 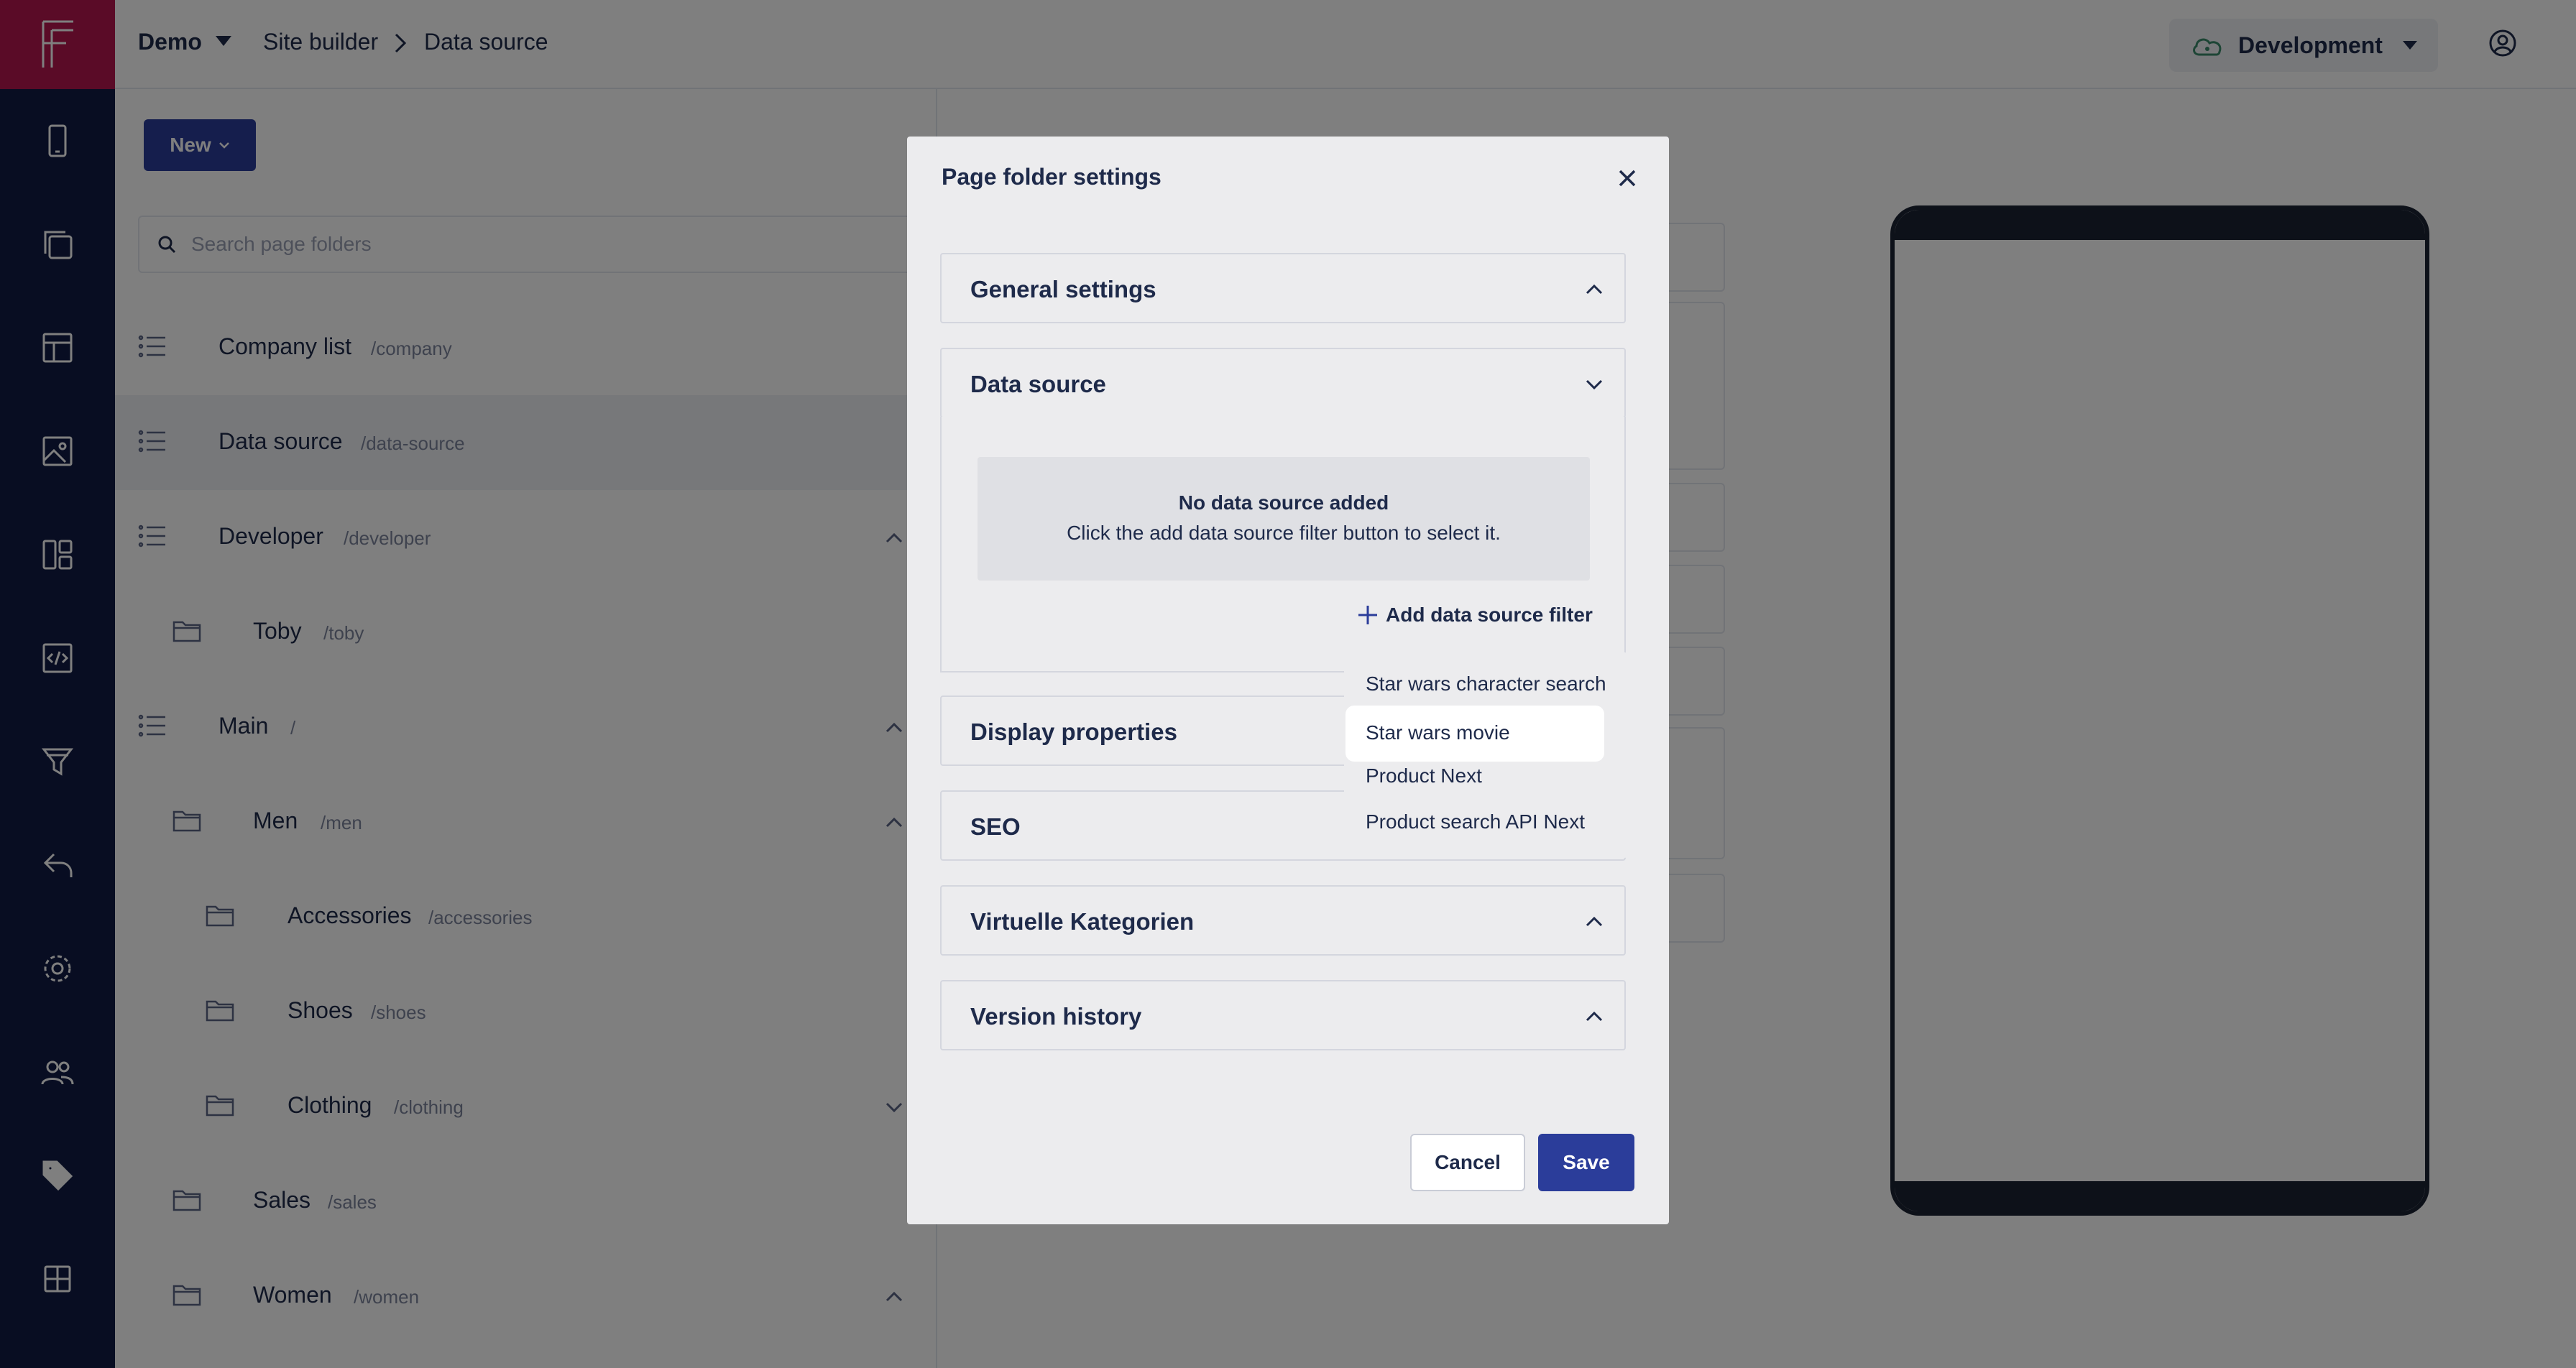 What do you see at coordinates (1283, 288) in the screenshot?
I see `section-general-settings: General settings` at bounding box center [1283, 288].